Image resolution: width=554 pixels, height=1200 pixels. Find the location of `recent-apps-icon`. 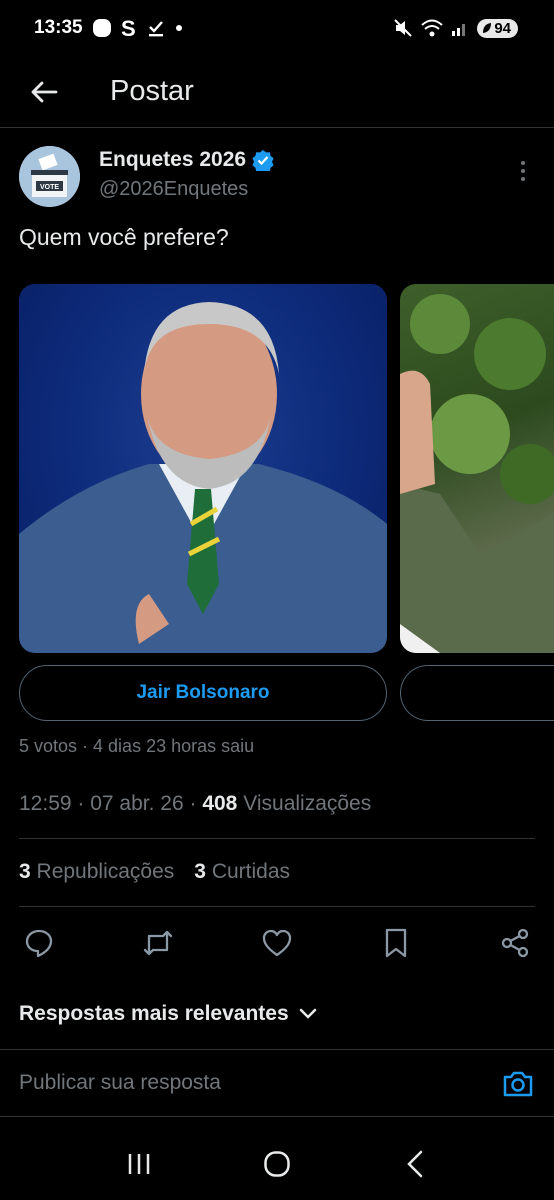

recent-apps-icon is located at coordinates (139, 1164).